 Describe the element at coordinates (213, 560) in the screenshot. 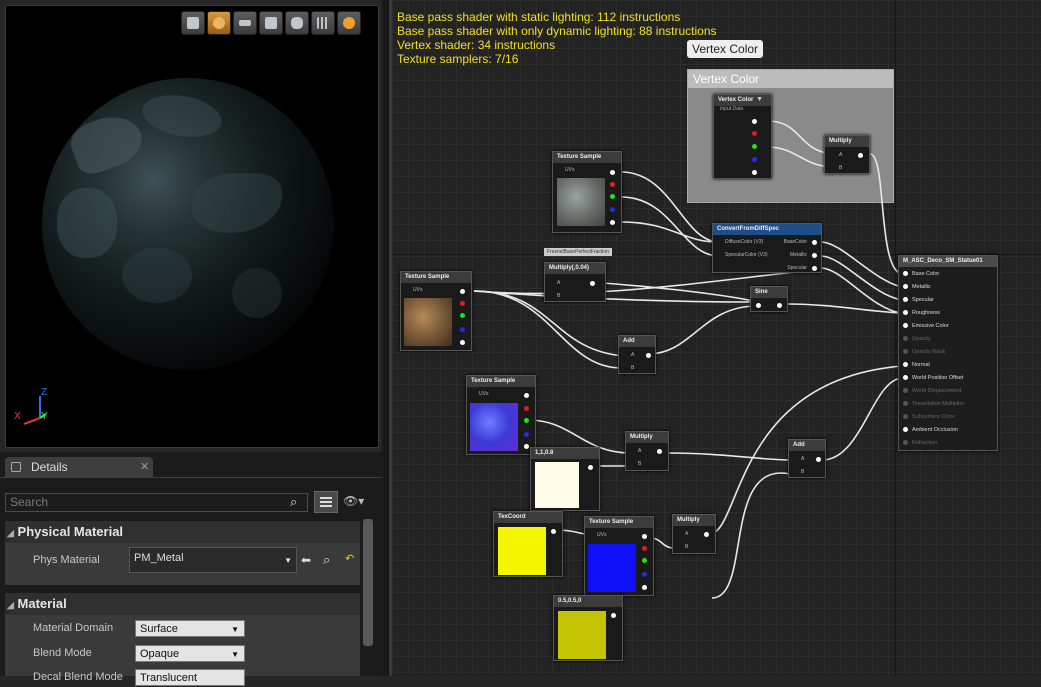

I see `phys-material-picker: PM_Metal ▼` at that location.